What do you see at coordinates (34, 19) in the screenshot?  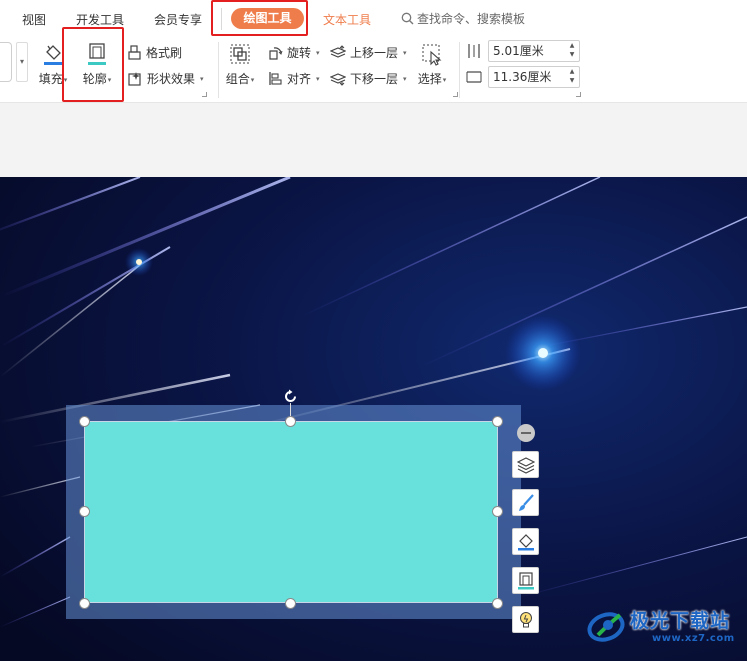 I see `tab-view: 视图` at bounding box center [34, 19].